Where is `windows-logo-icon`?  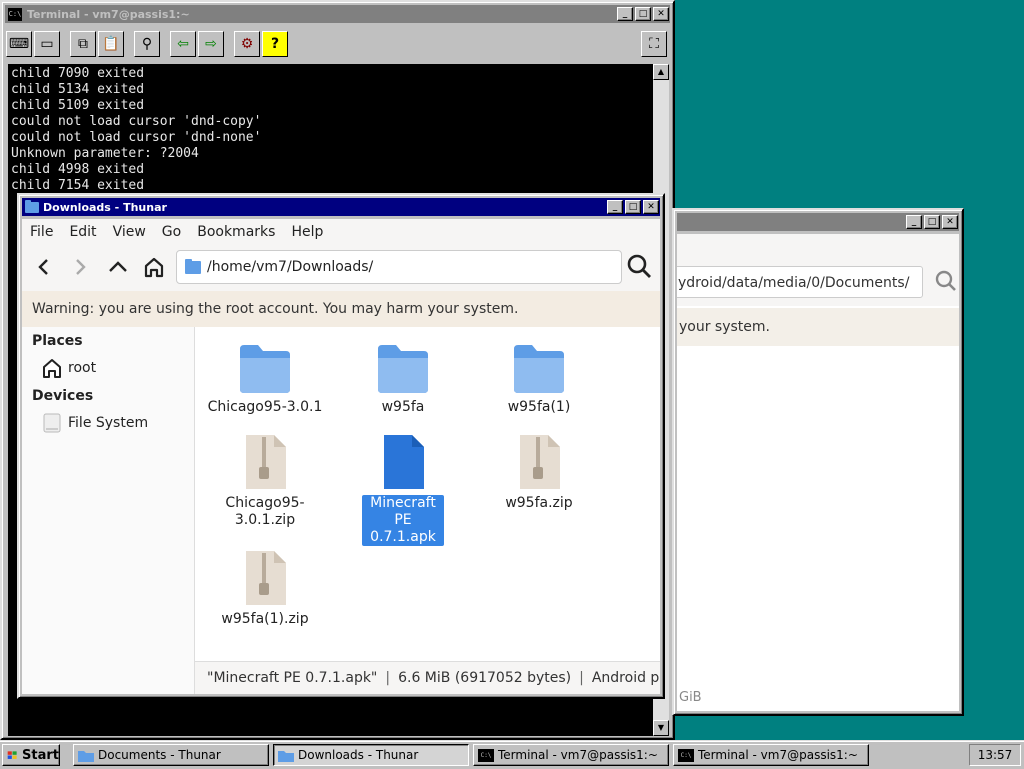 windows-logo-icon is located at coordinates (12, 754).